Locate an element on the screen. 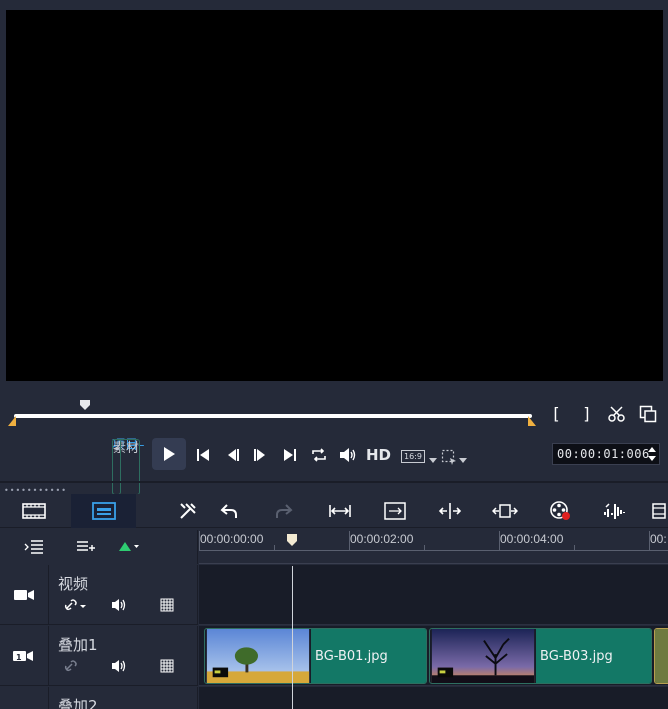  ruler-label: 00: is located at coordinates (658, 539).